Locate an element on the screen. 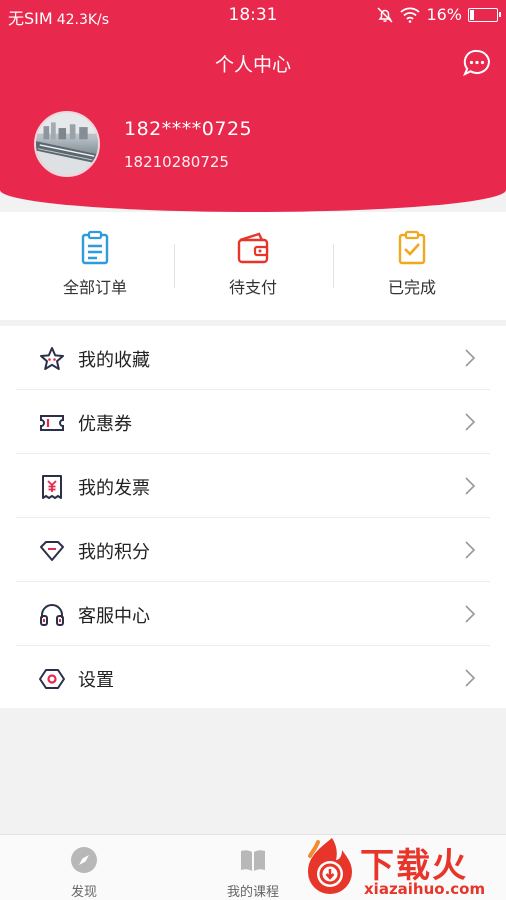  status-bar: 无SIM 42.3K/s 18:31 16% is located at coordinates (253, 15).